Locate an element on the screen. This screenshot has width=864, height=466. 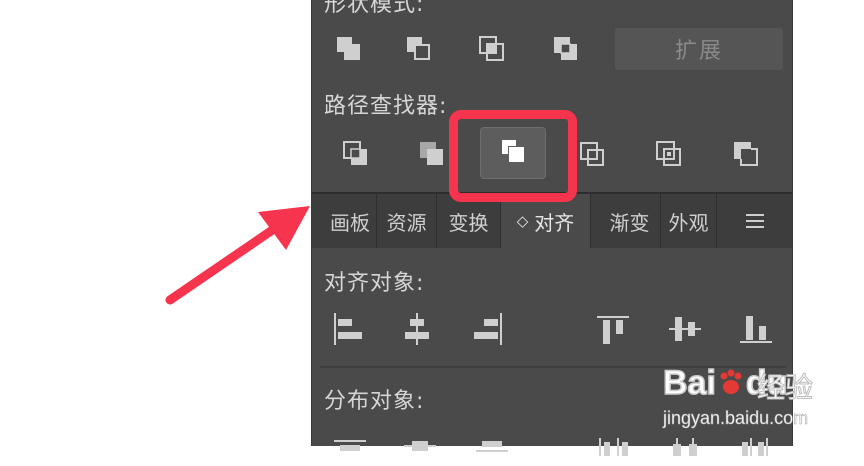
distribute-top-icon is located at coordinates (350, 446).